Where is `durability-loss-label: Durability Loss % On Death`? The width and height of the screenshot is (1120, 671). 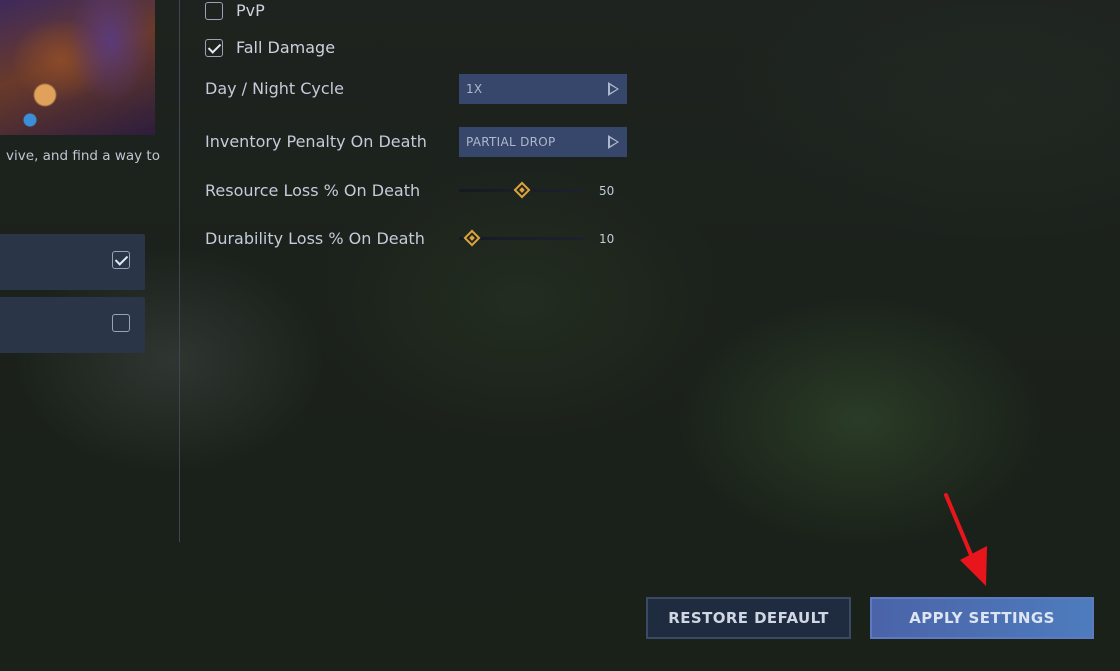
durability-loss-label: Durability Loss % On Death is located at coordinates (315, 238).